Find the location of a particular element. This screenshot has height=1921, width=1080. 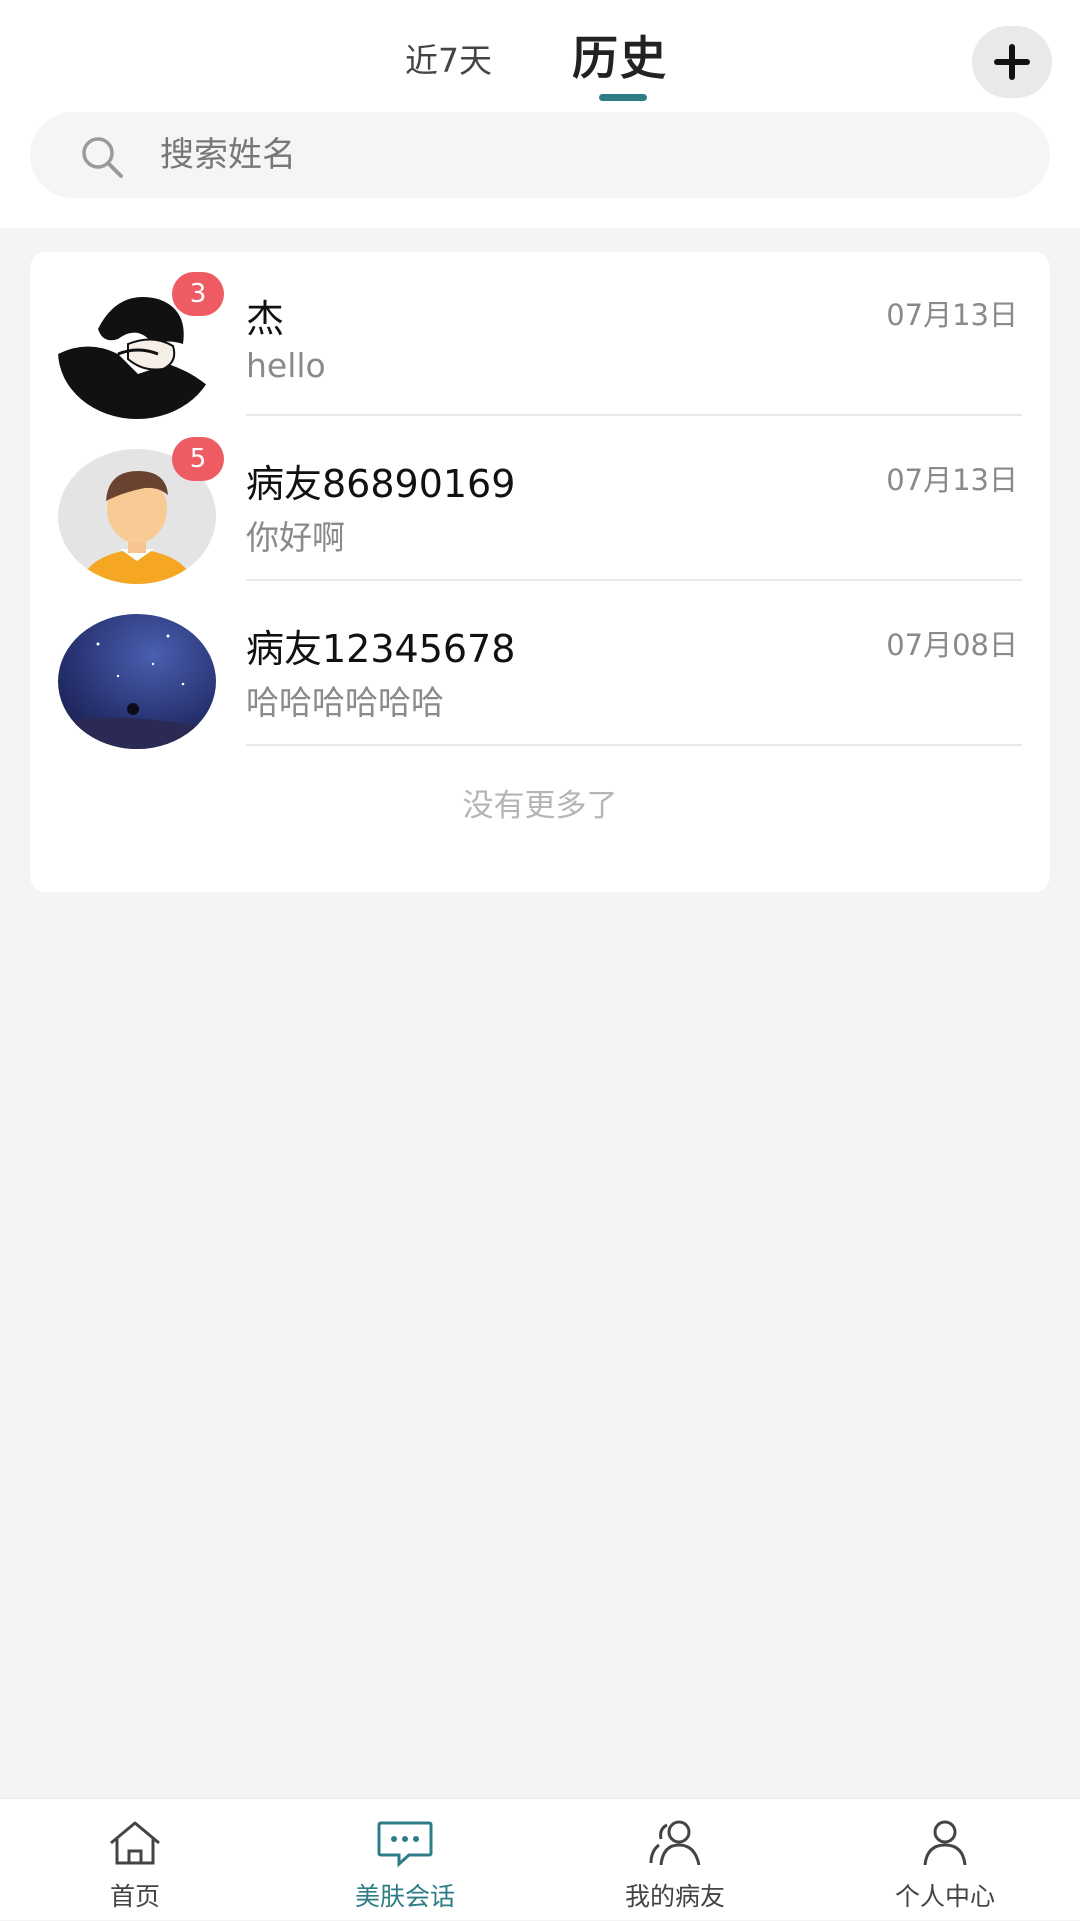

add-button is located at coordinates (1012, 62).